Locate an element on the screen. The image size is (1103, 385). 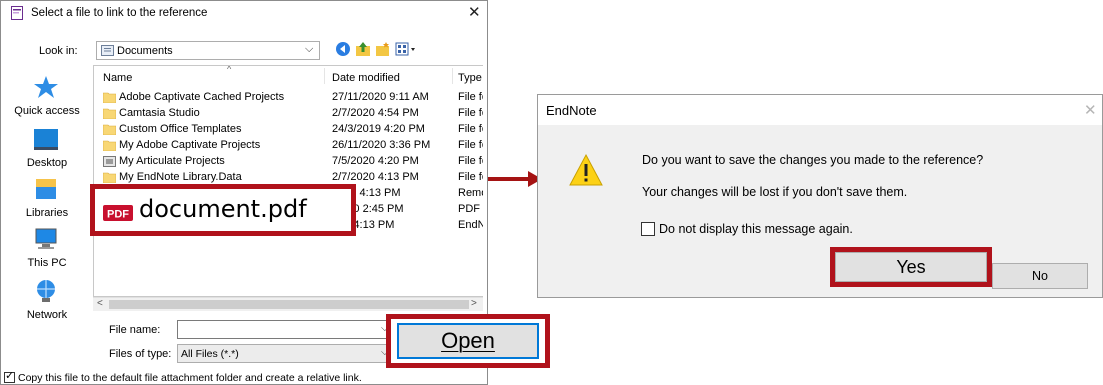
files-of-type-label: Files of type: is located at coordinates (140, 354).